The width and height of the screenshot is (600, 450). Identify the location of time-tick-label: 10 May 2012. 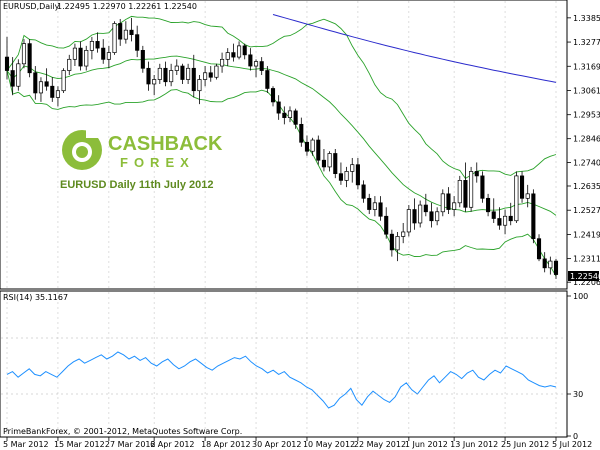
(329, 444).